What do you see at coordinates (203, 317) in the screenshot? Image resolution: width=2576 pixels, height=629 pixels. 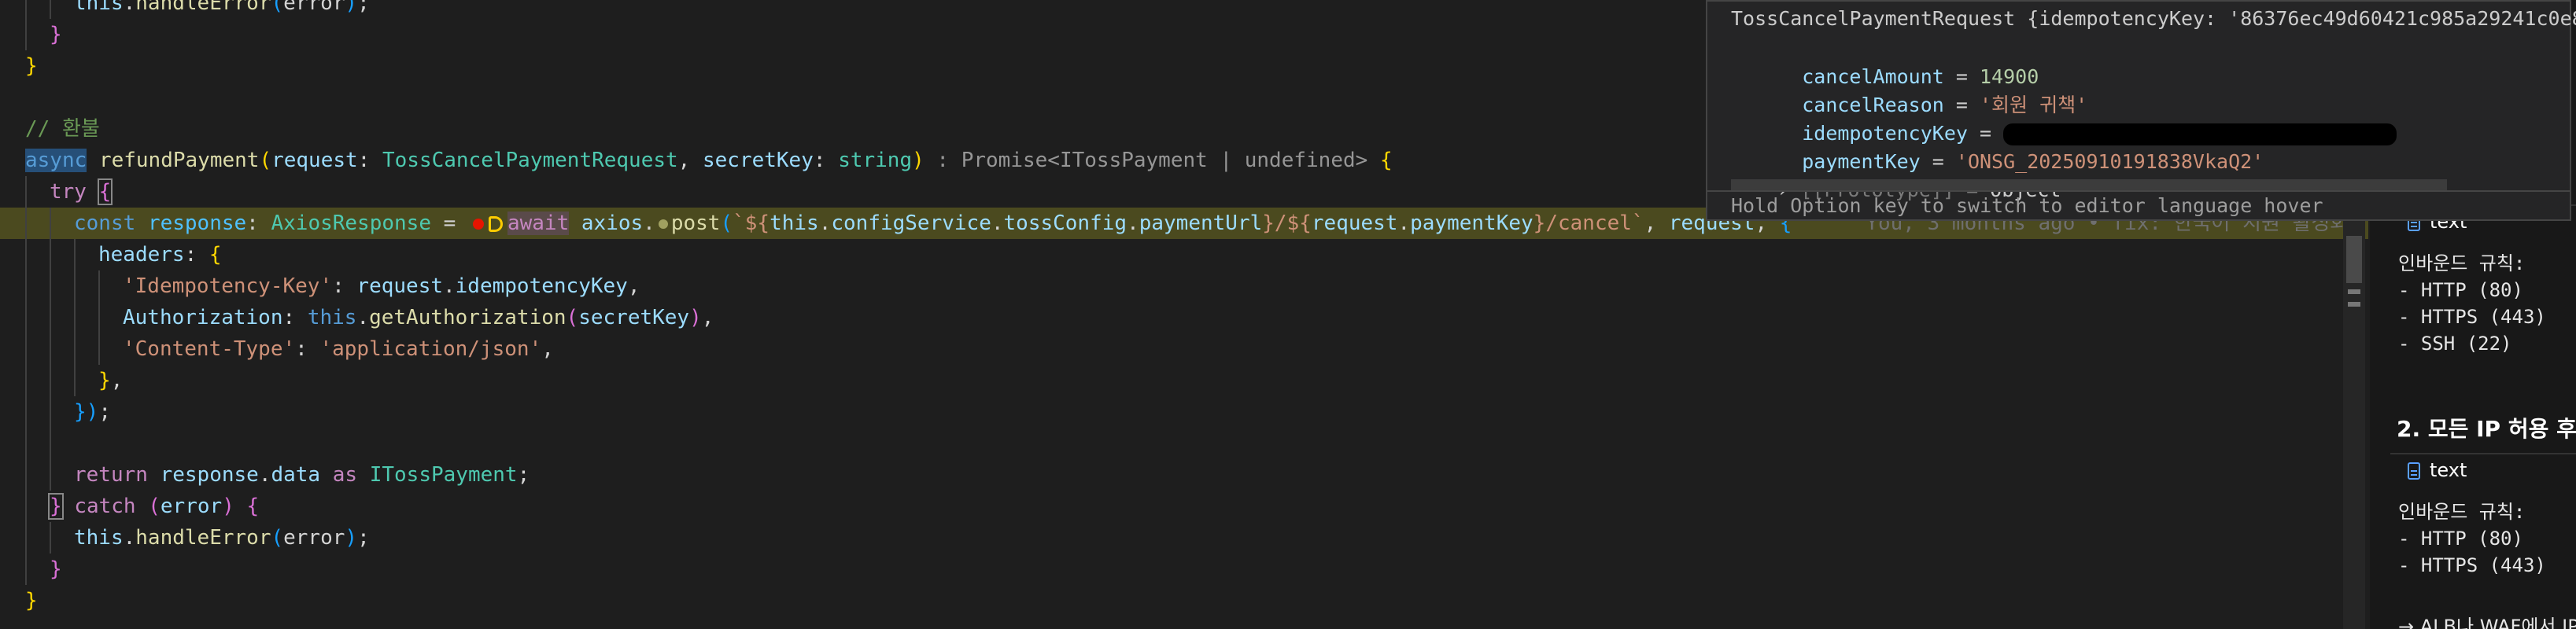 I see `code-token: Authorization` at bounding box center [203, 317].